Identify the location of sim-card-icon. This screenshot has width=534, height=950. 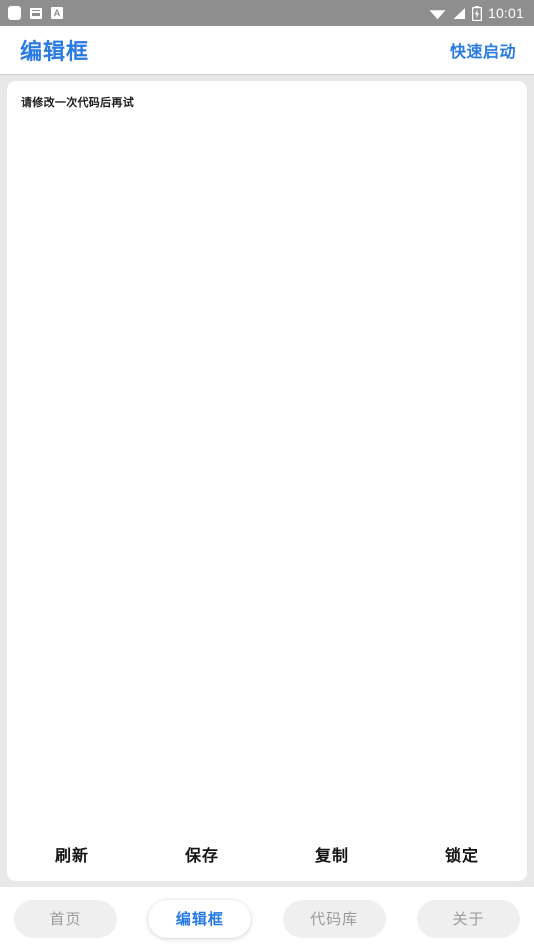
(36, 13).